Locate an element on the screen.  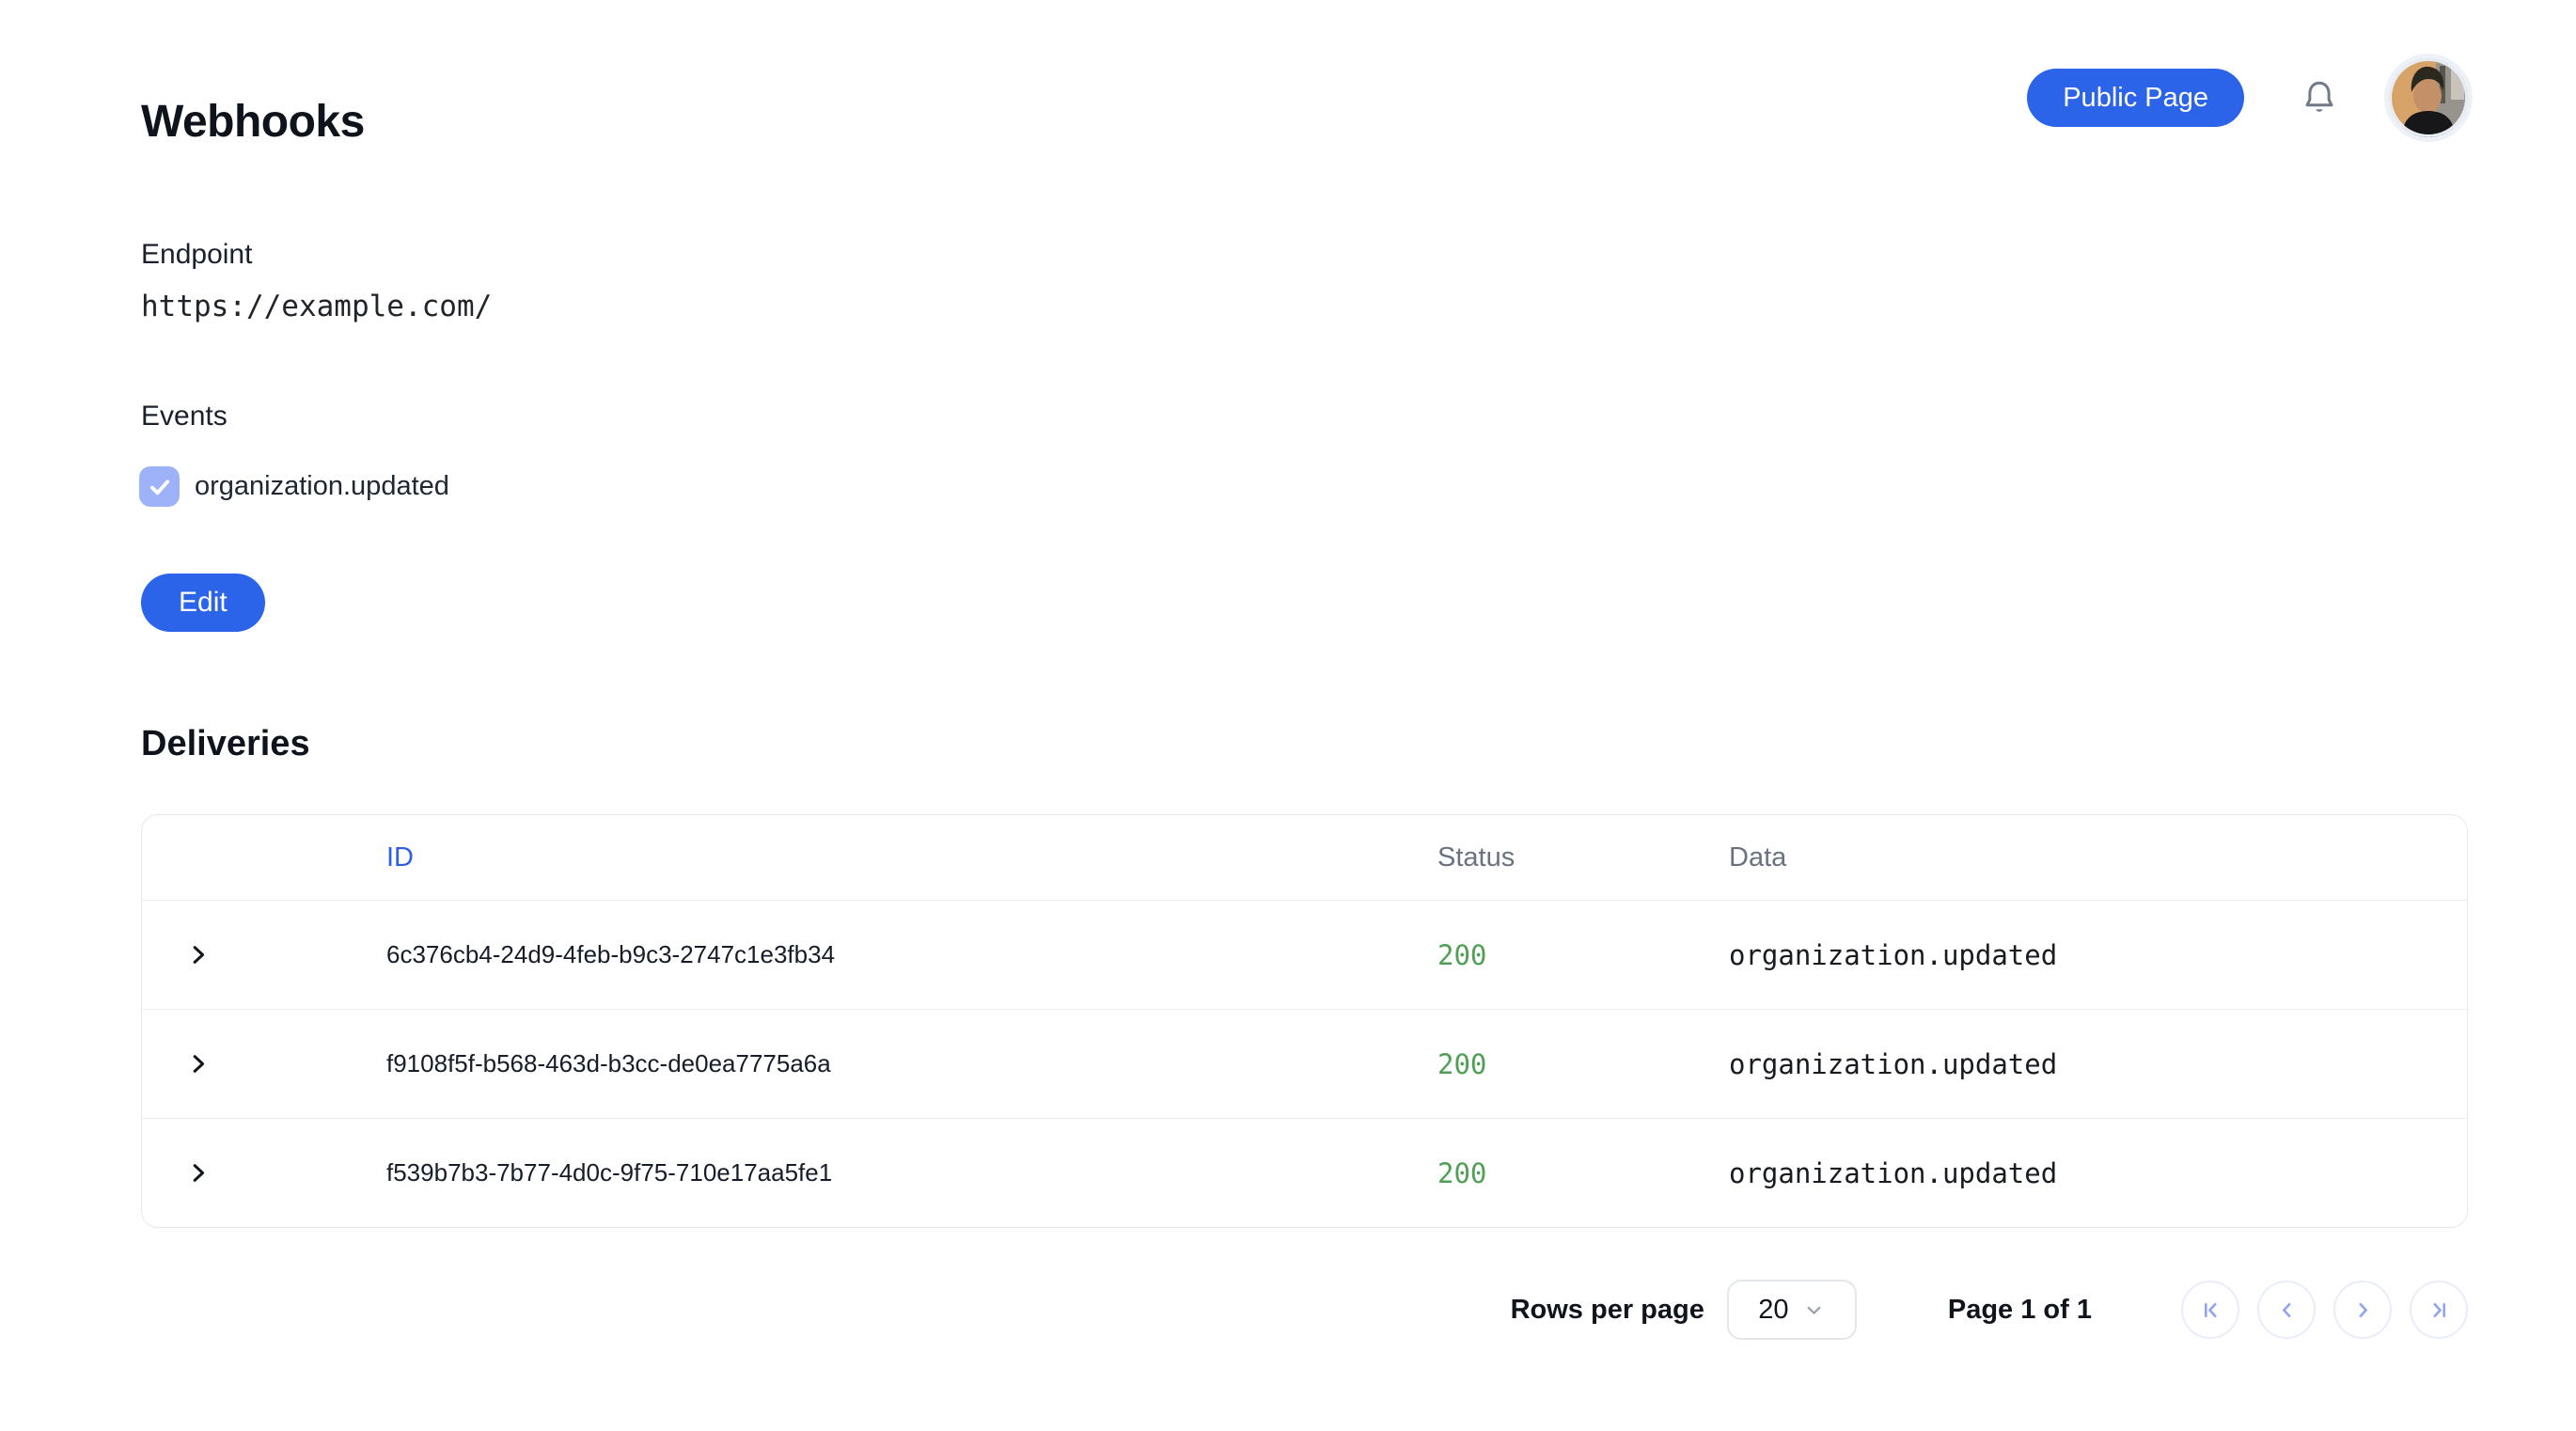
events-label: Events is located at coordinates (185, 416).